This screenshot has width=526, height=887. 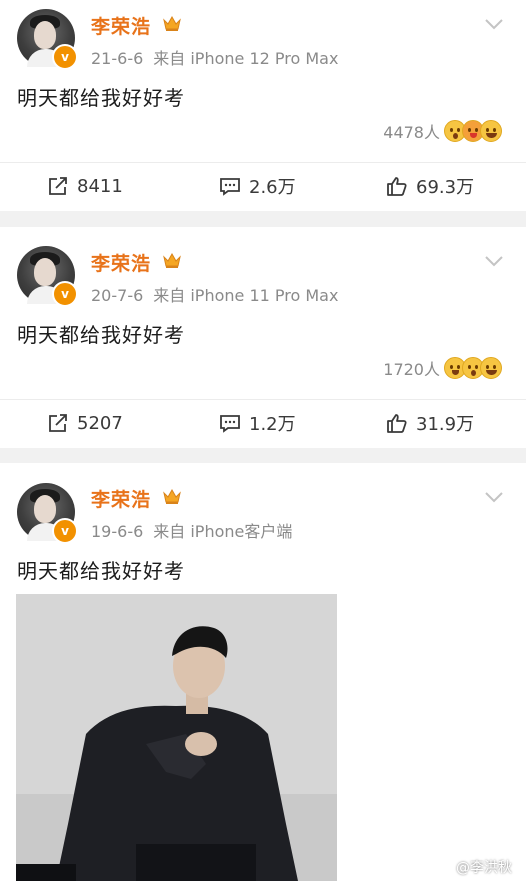 I want to click on watermark: @李洪秋, so click(x=474, y=867).